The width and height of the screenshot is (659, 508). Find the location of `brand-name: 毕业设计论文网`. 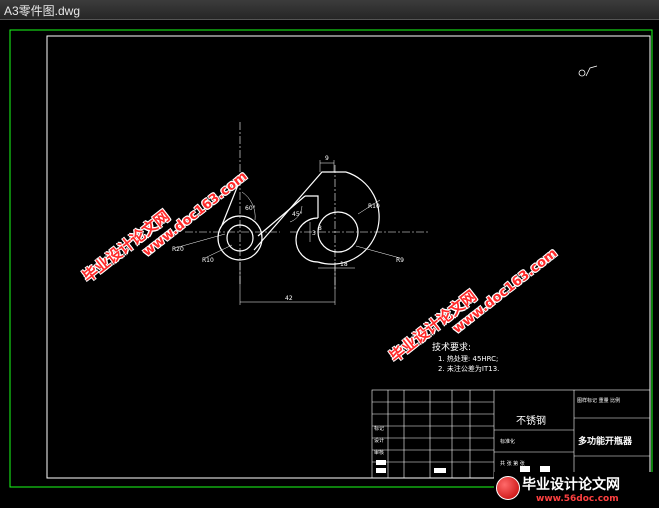

brand-name: 毕业设计论文网 is located at coordinates (571, 485).